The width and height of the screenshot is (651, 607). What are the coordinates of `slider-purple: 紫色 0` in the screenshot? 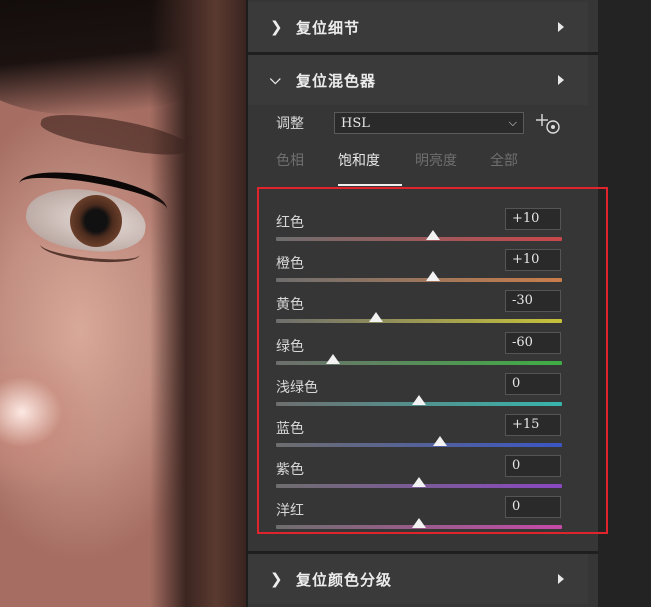 It's located at (421, 477).